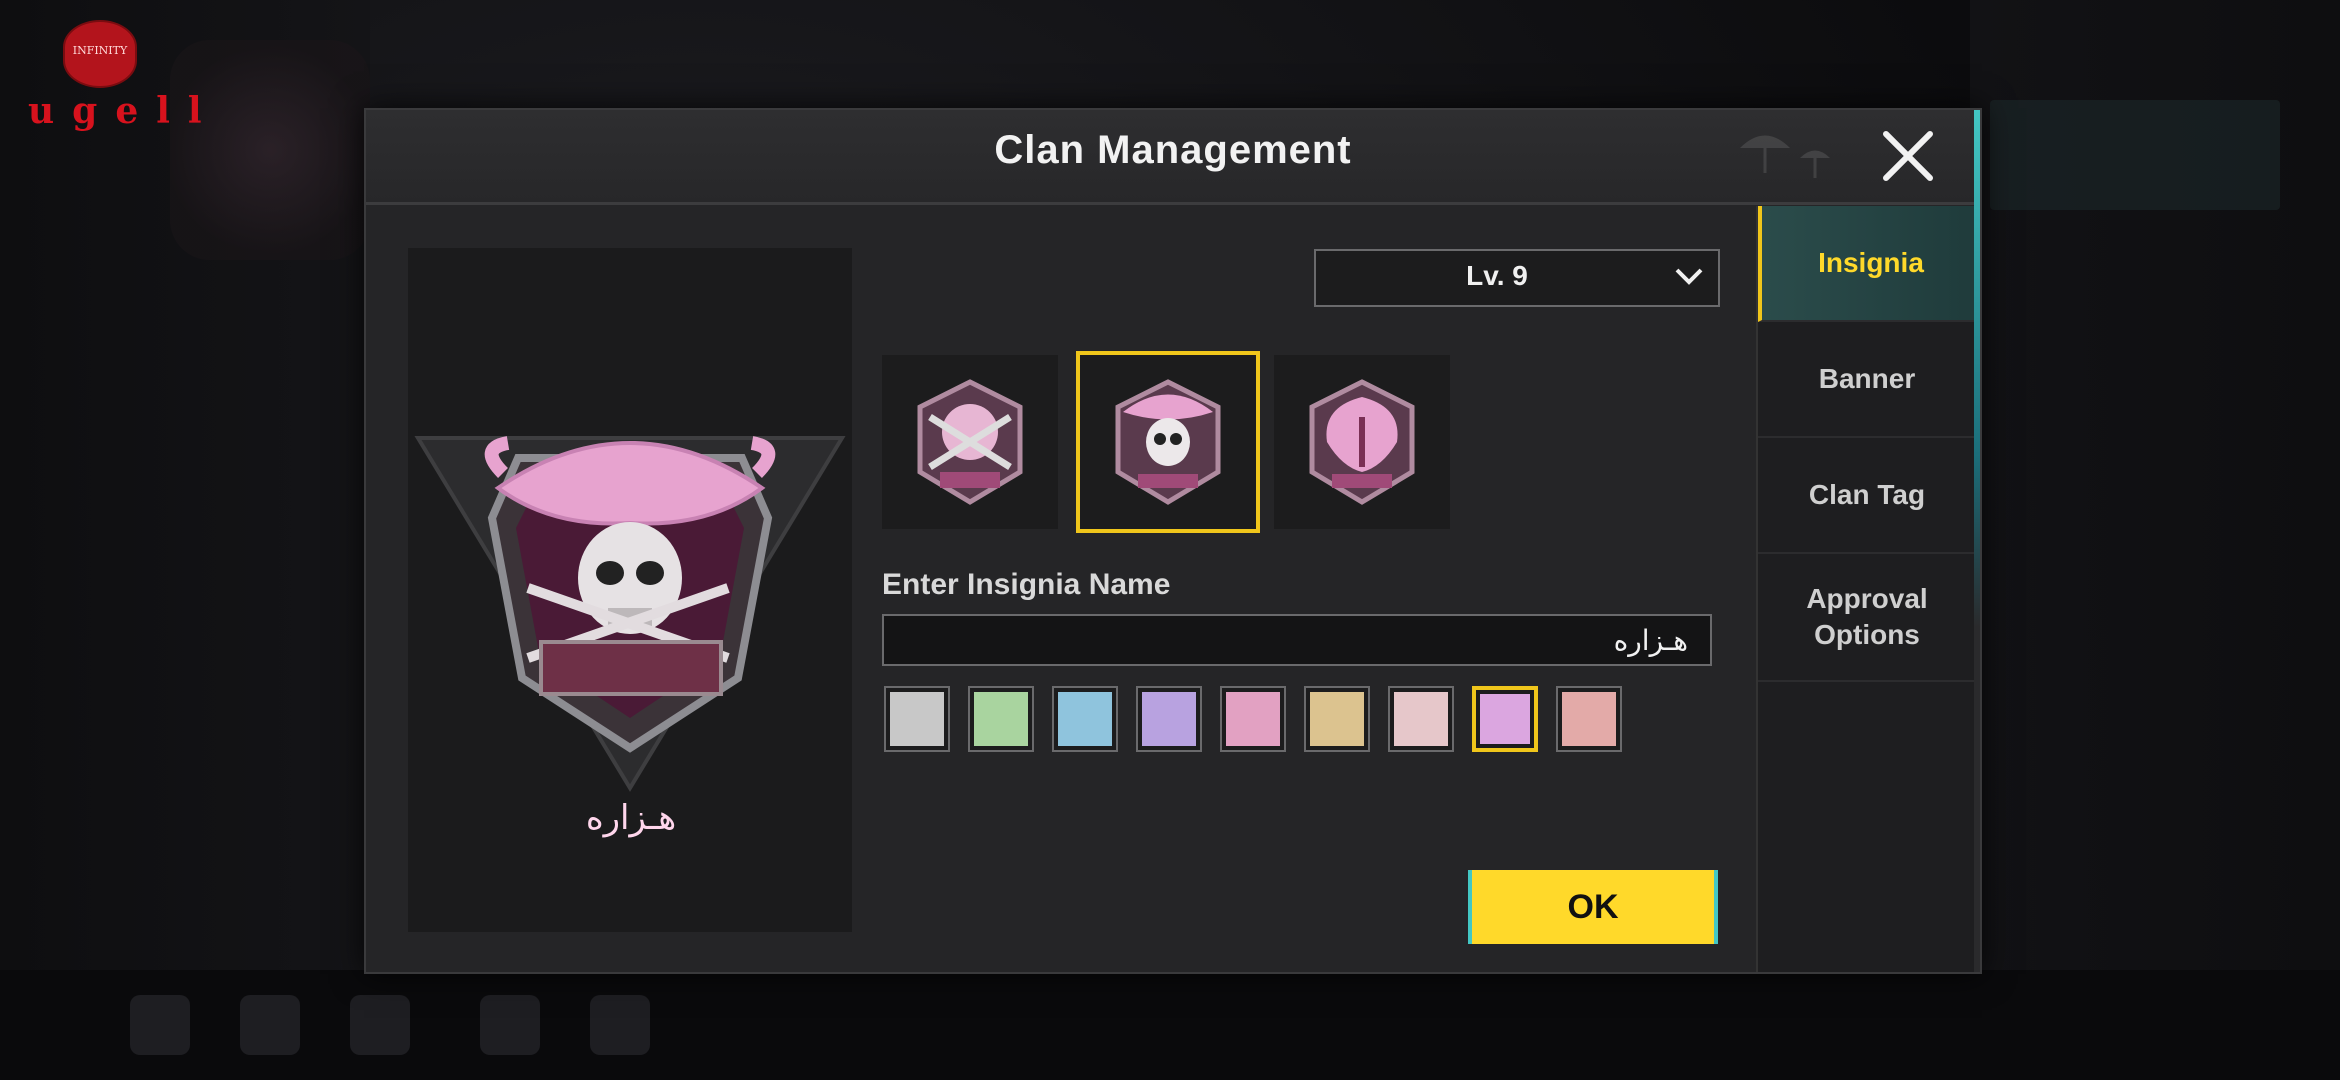 This screenshot has width=2340, height=1080. What do you see at coordinates (270, 150) in the screenshot?
I see `background-clan-badge` at bounding box center [270, 150].